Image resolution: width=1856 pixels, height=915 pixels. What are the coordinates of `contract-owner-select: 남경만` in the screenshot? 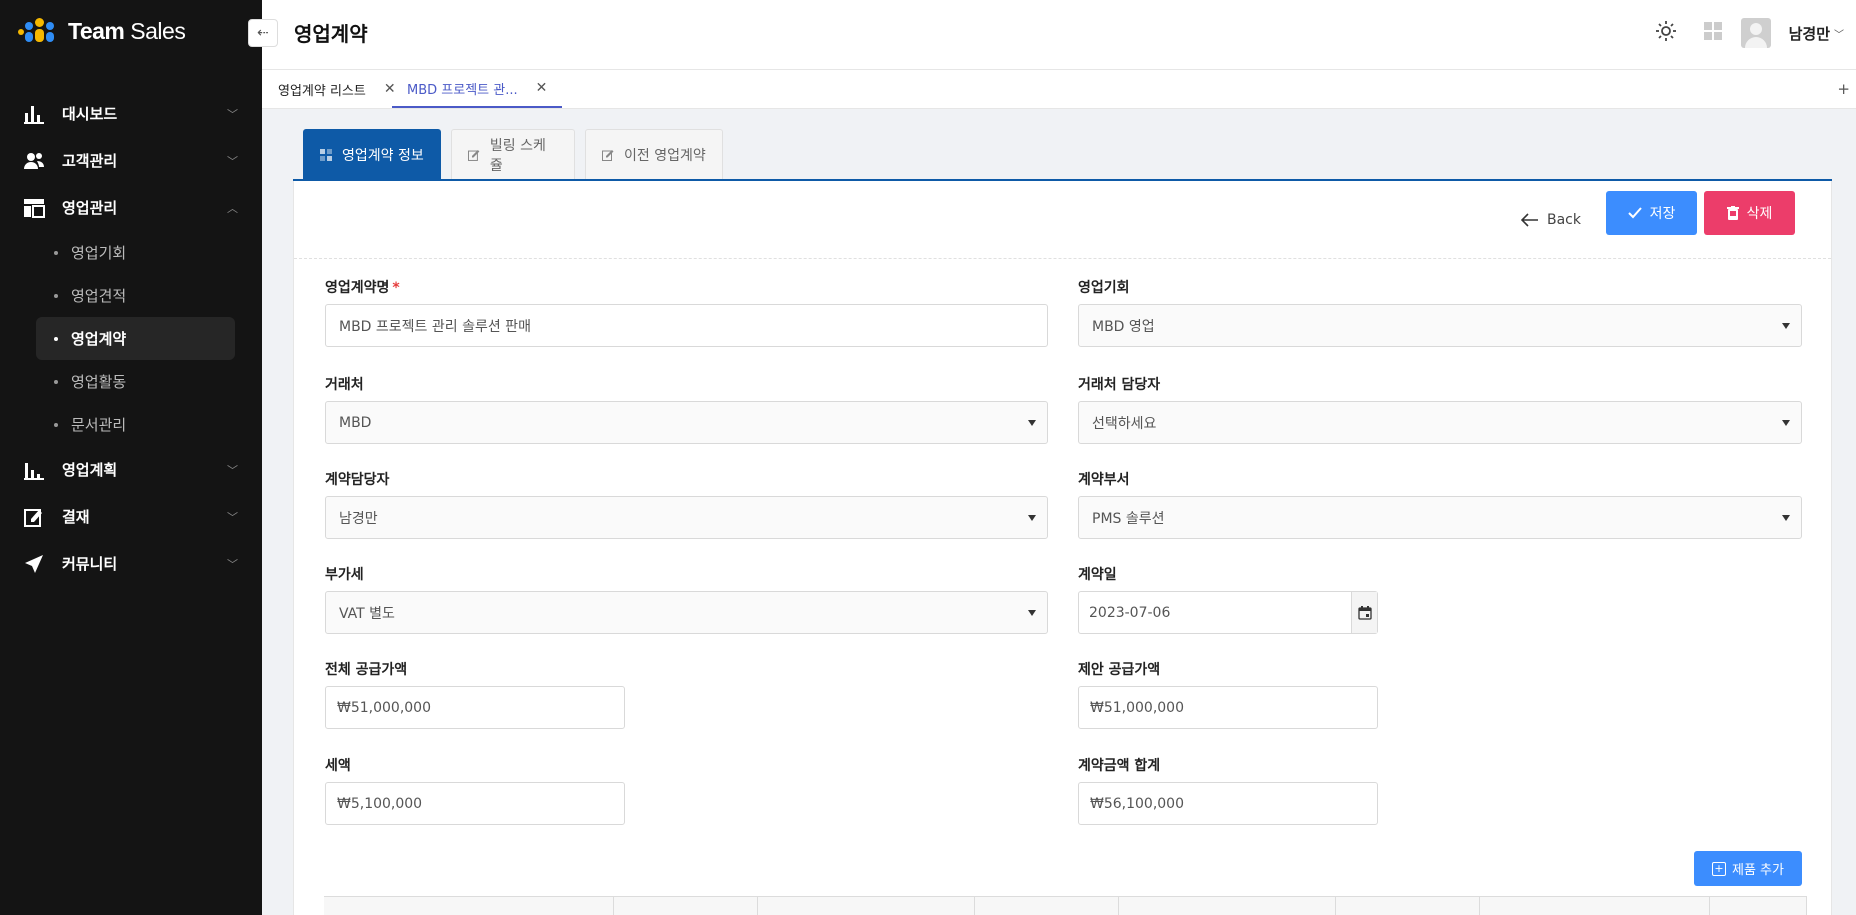 It's located at (686, 517).